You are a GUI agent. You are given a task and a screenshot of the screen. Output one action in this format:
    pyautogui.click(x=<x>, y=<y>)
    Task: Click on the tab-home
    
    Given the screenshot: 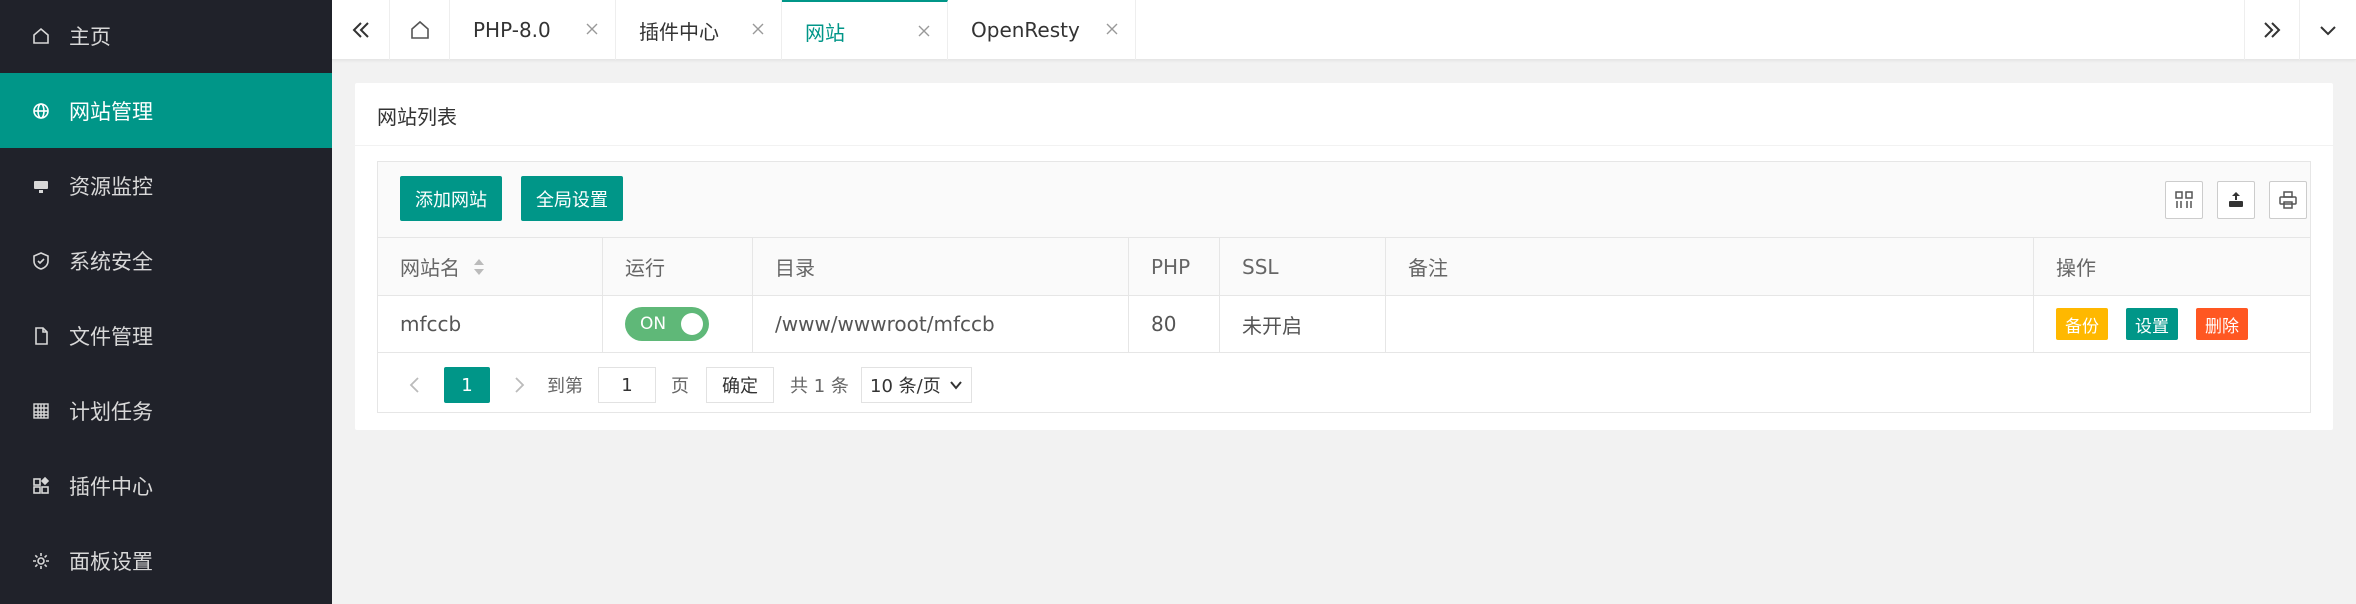 What is the action you would take?
    pyautogui.click(x=420, y=30)
    